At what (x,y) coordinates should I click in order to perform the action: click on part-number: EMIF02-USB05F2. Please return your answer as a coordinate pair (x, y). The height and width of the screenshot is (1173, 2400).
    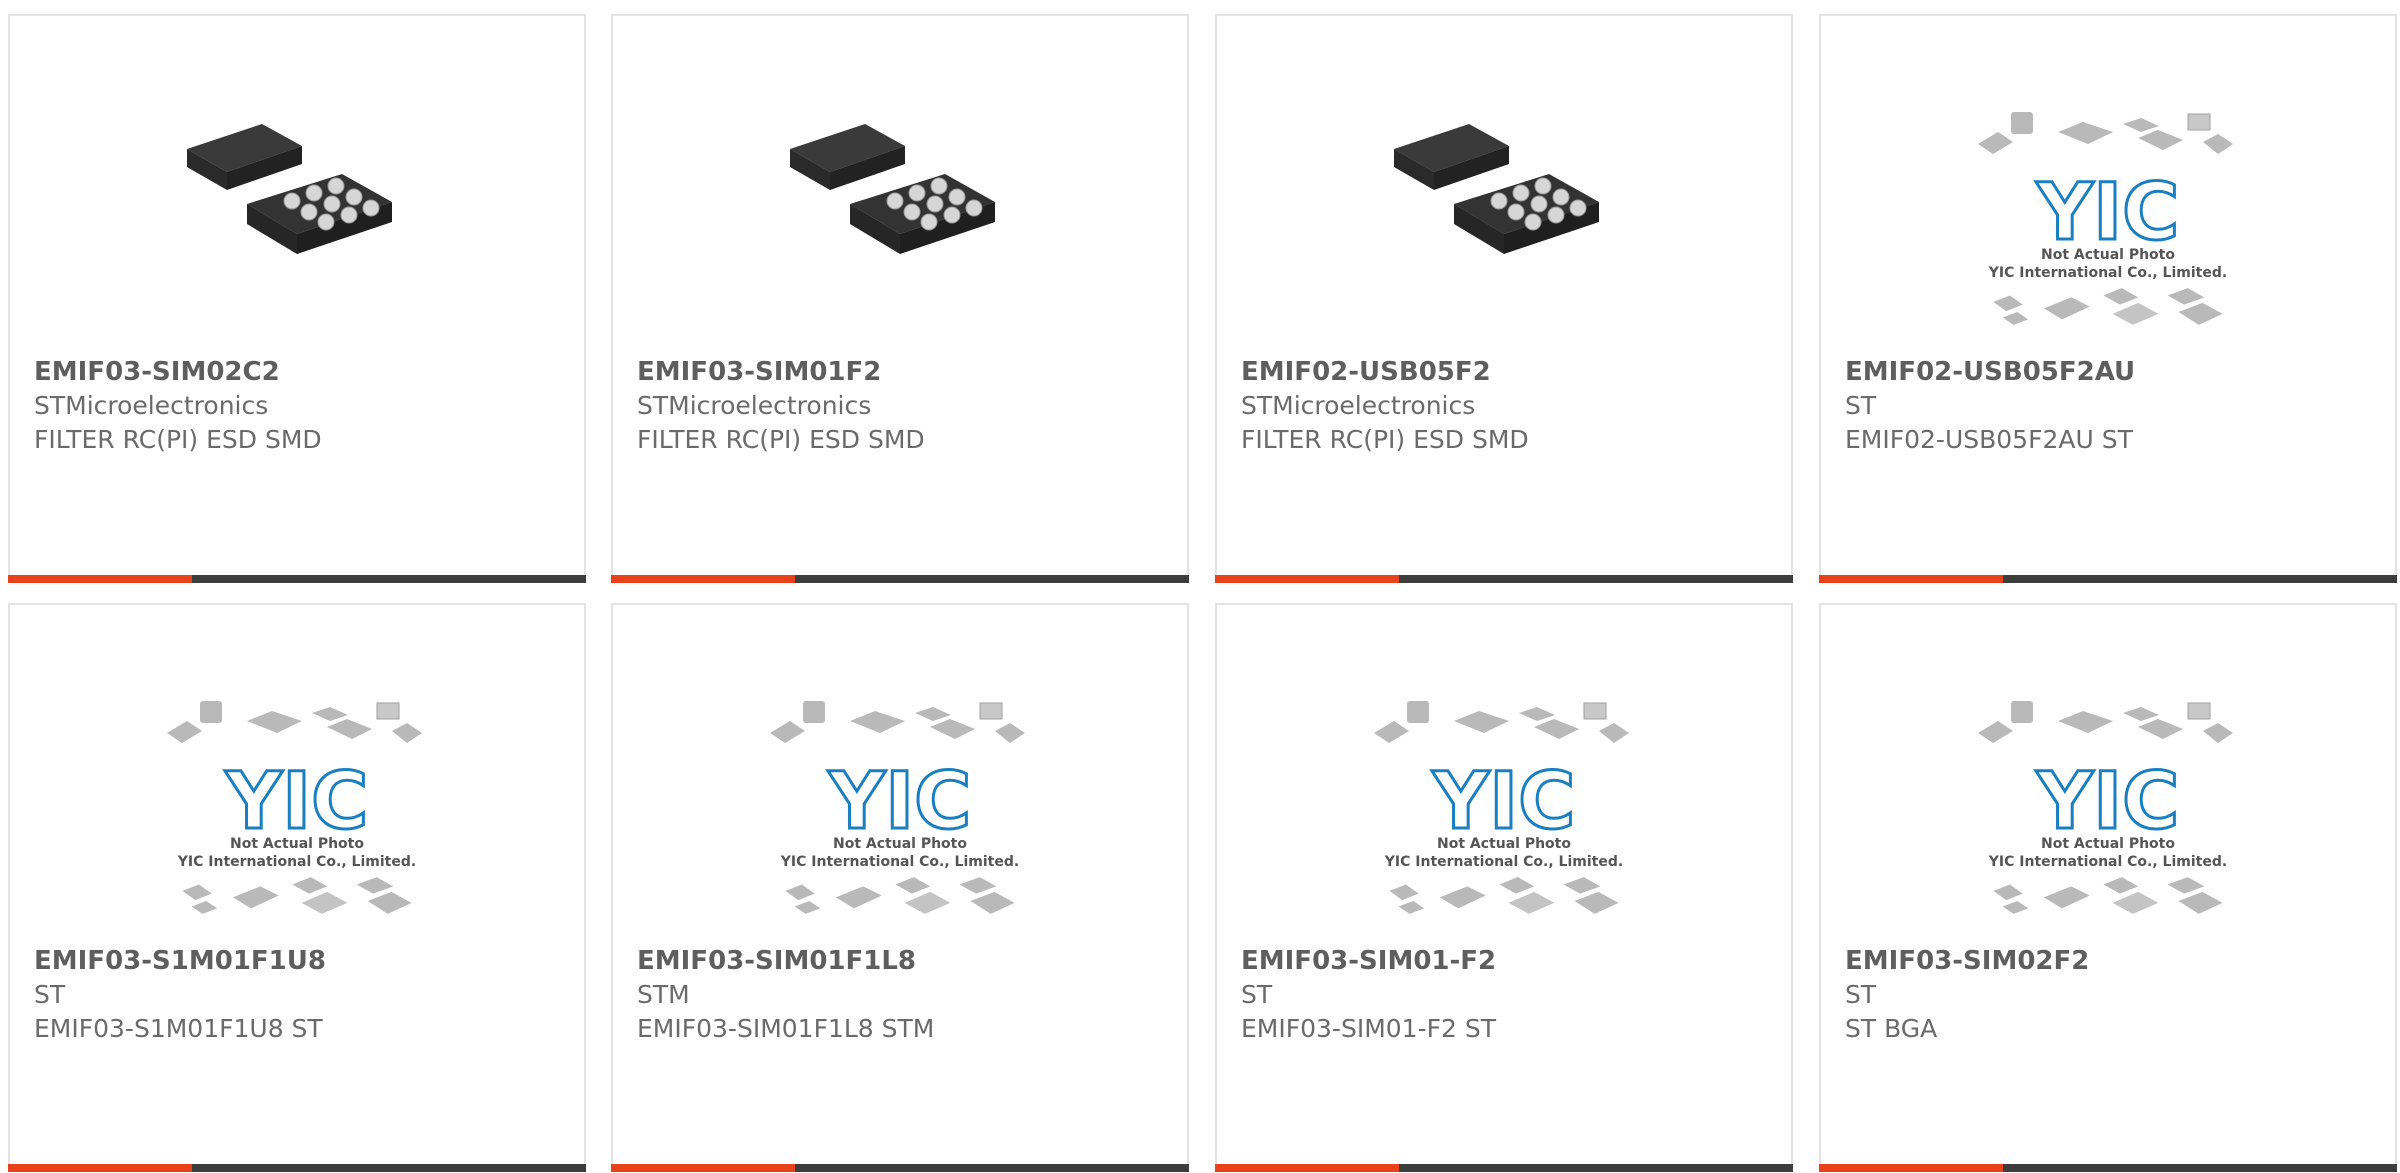
    Looking at the image, I should click on (1511, 372).